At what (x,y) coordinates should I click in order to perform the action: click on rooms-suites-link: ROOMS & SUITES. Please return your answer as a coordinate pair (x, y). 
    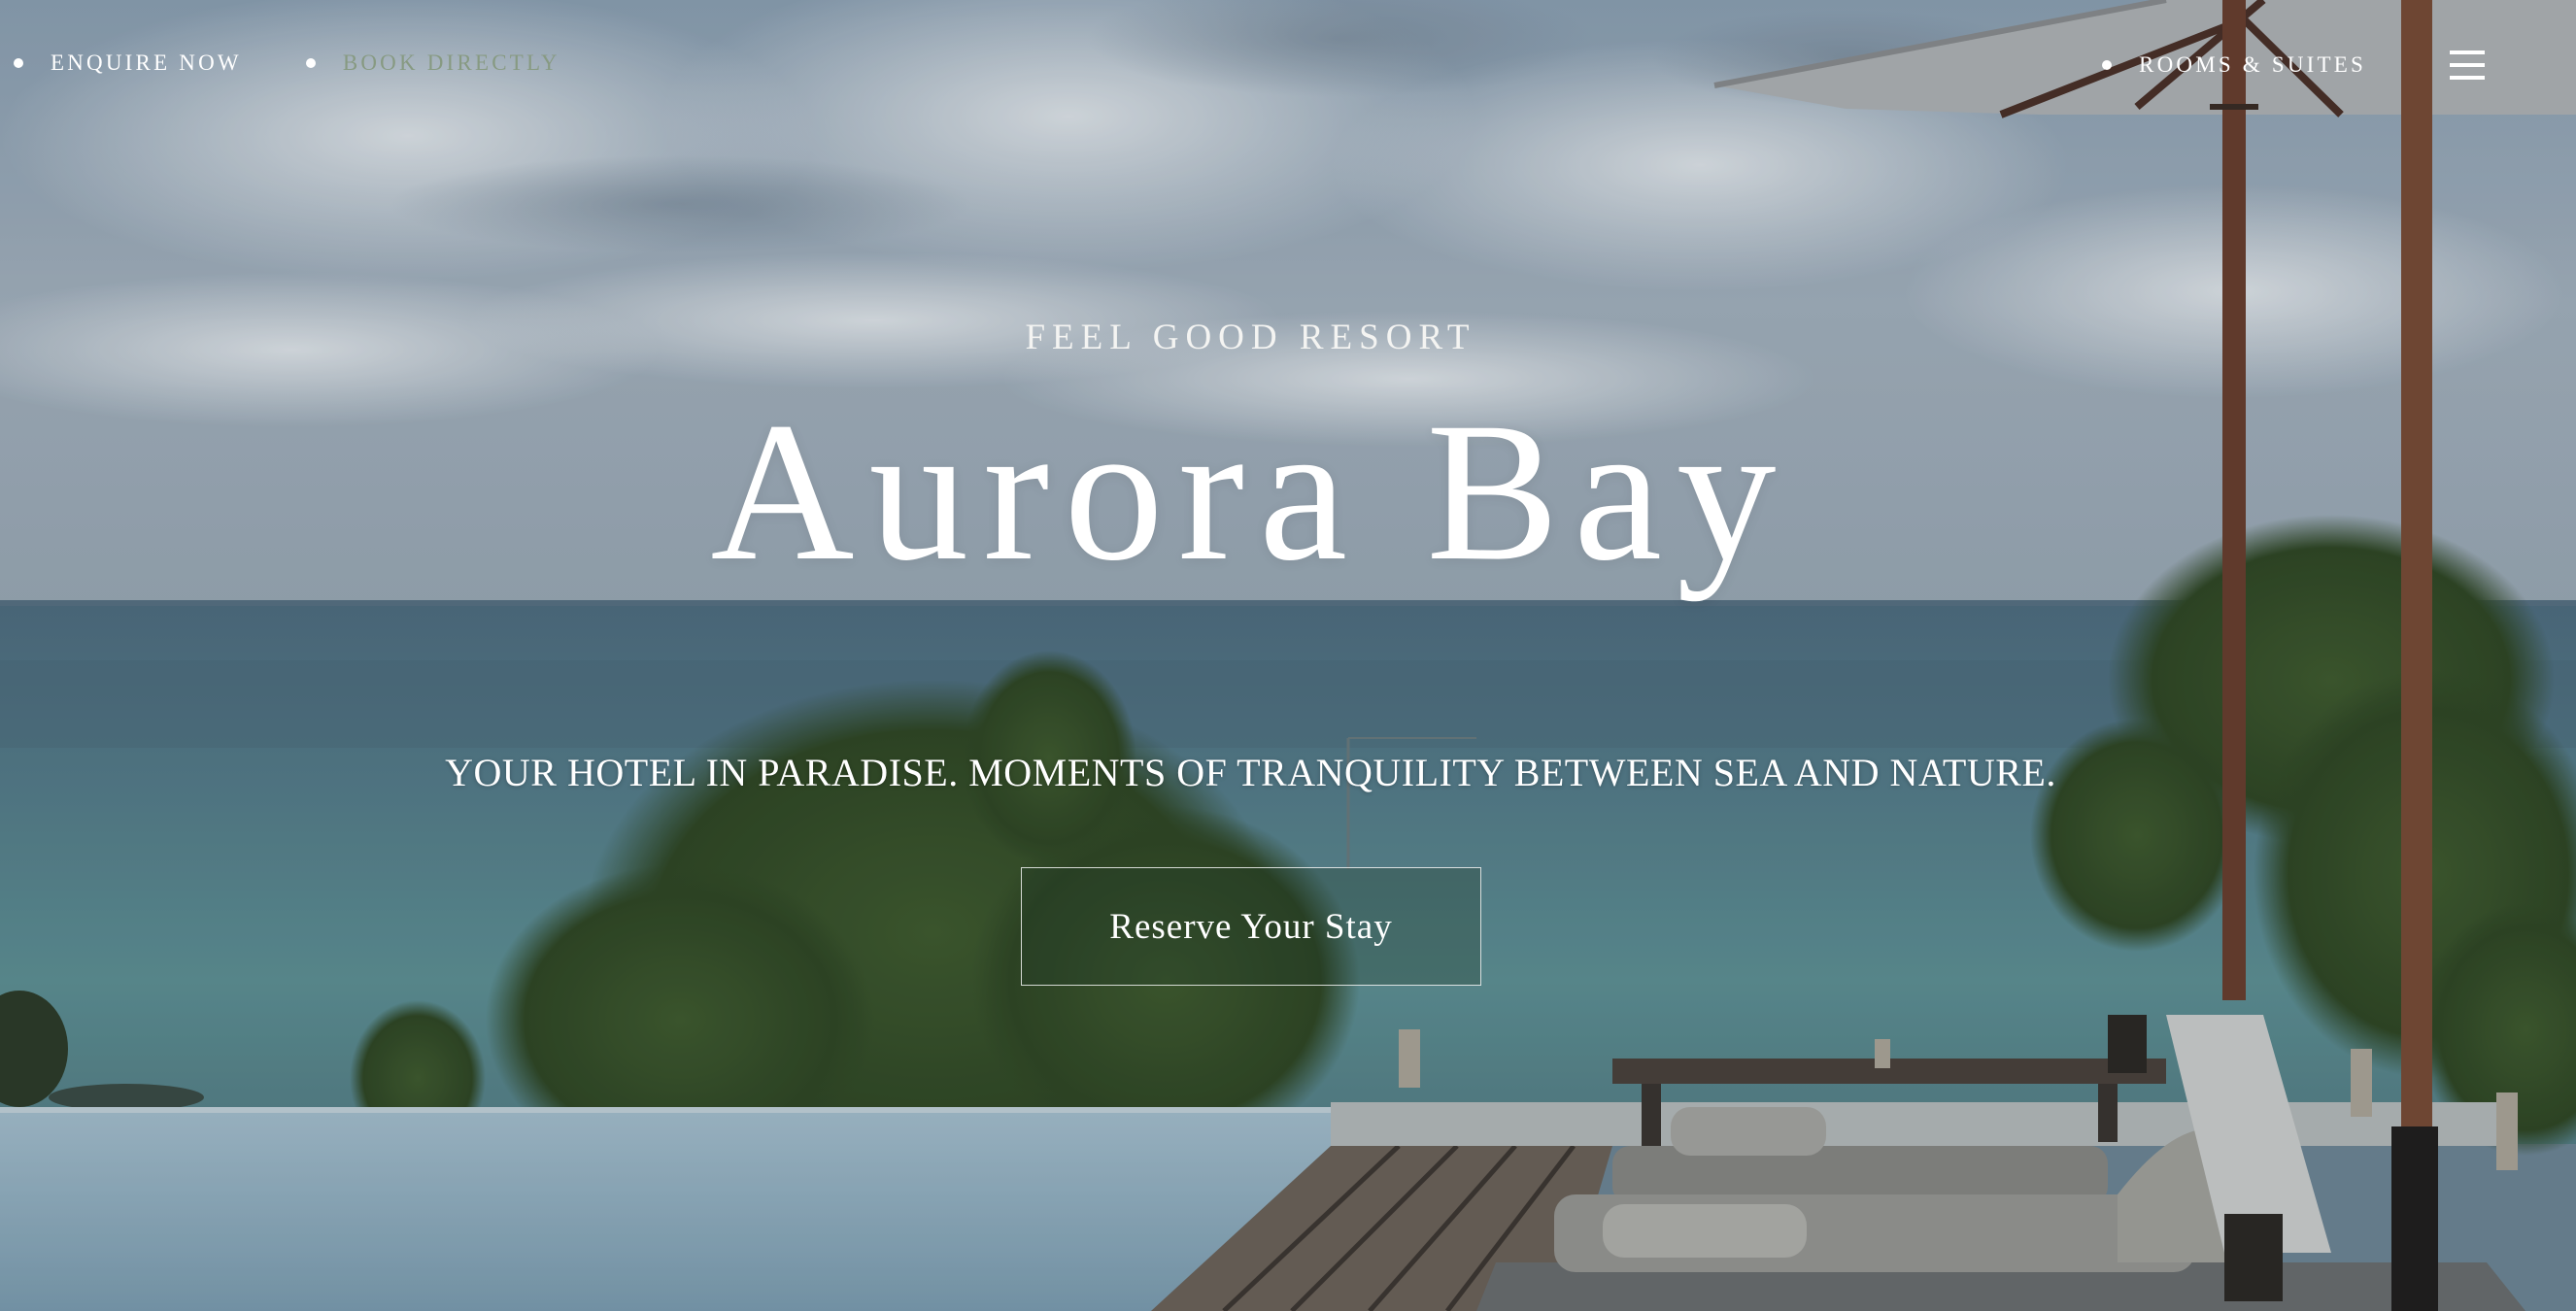
    Looking at the image, I should click on (2234, 65).